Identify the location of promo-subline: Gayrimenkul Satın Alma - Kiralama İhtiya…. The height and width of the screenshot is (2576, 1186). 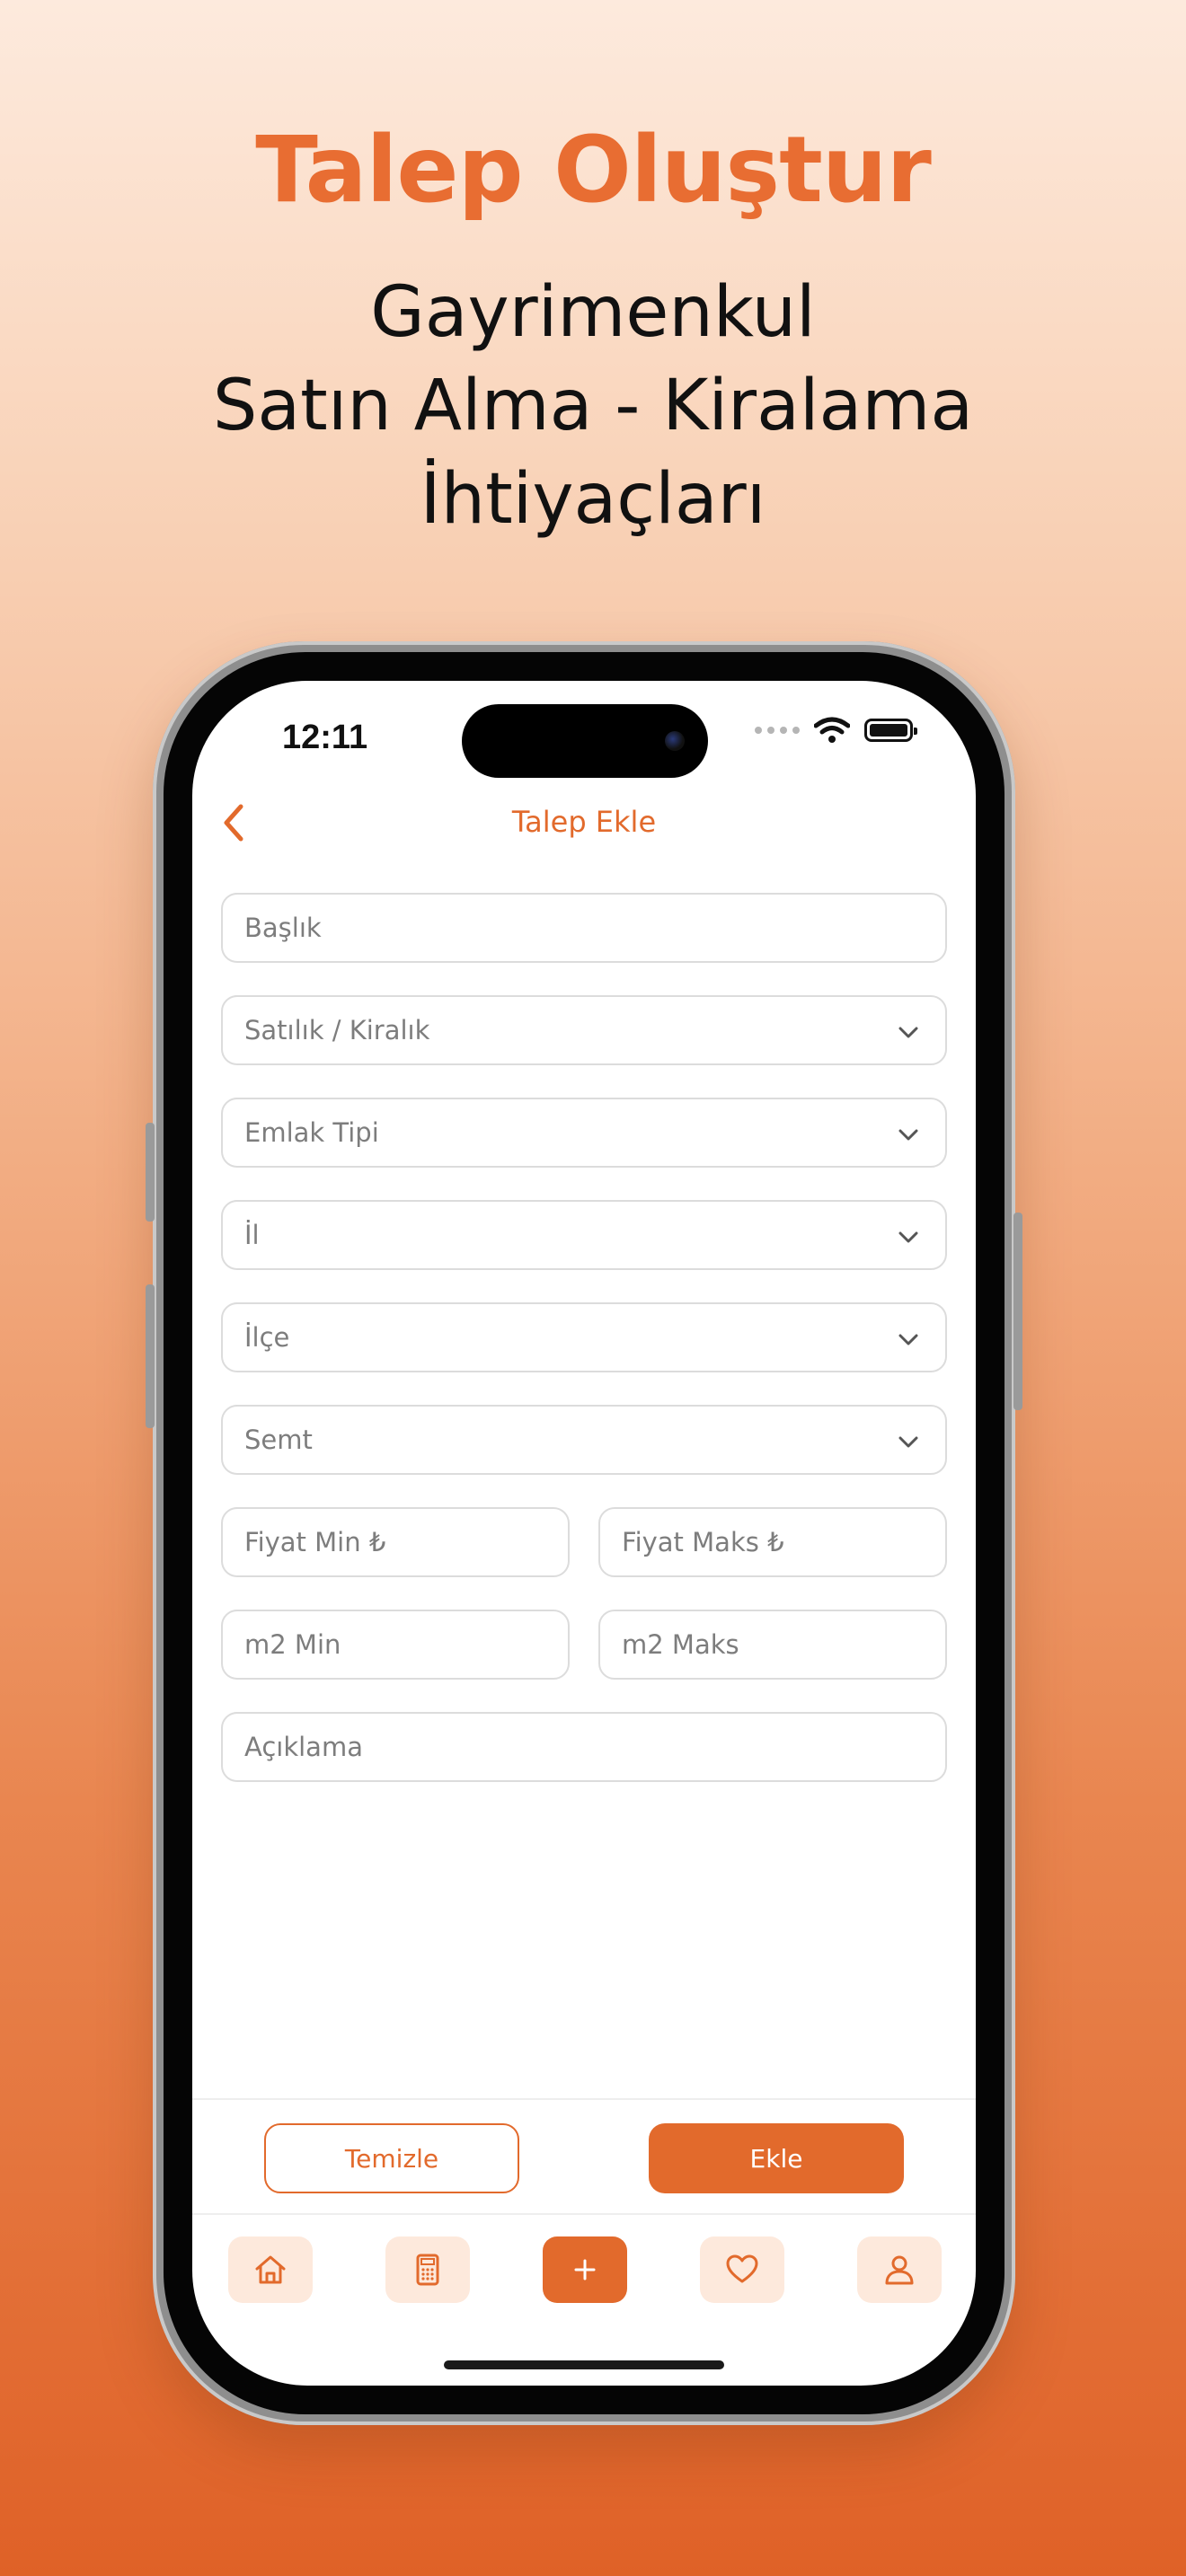
(593, 406).